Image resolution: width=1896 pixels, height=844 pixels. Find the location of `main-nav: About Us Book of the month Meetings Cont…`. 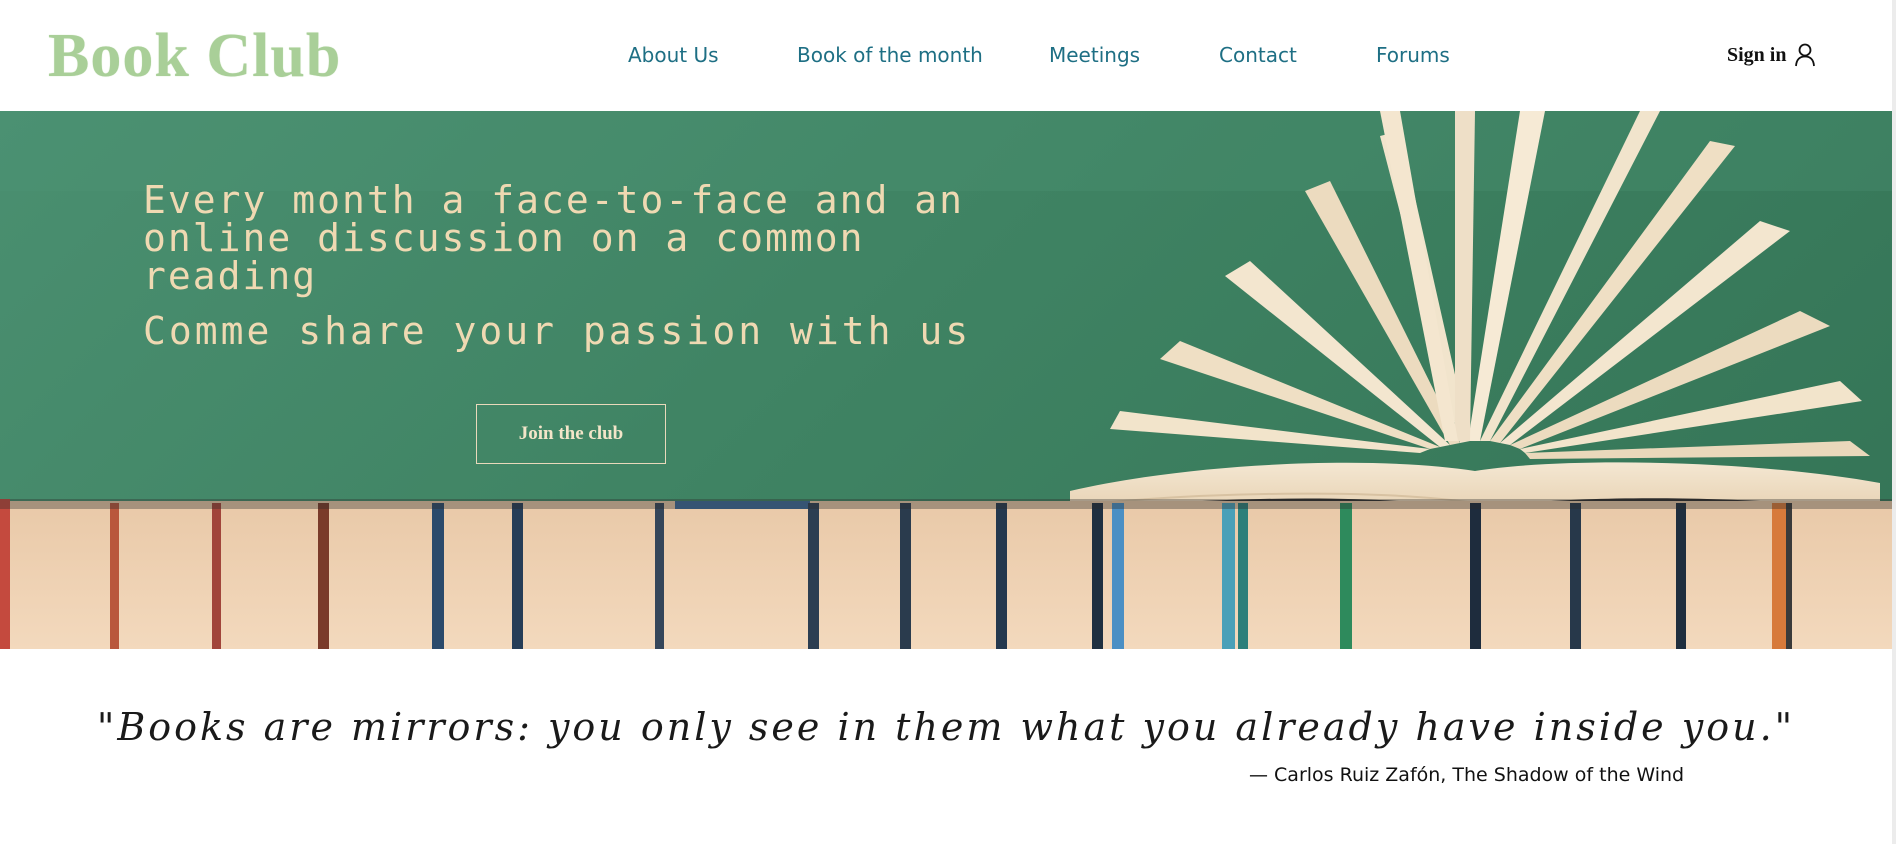

main-nav: About Us Book of the month Meetings Cont… is located at coordinates (946, 55).